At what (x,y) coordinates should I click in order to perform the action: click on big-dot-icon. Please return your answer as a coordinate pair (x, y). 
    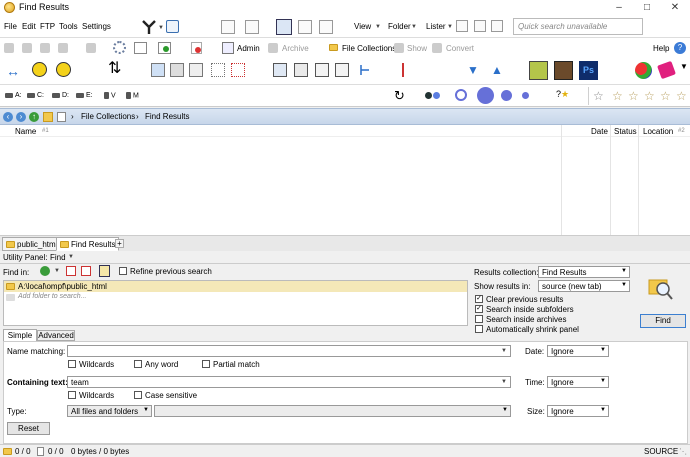
    Looking at the image, I should click on (485, 95).